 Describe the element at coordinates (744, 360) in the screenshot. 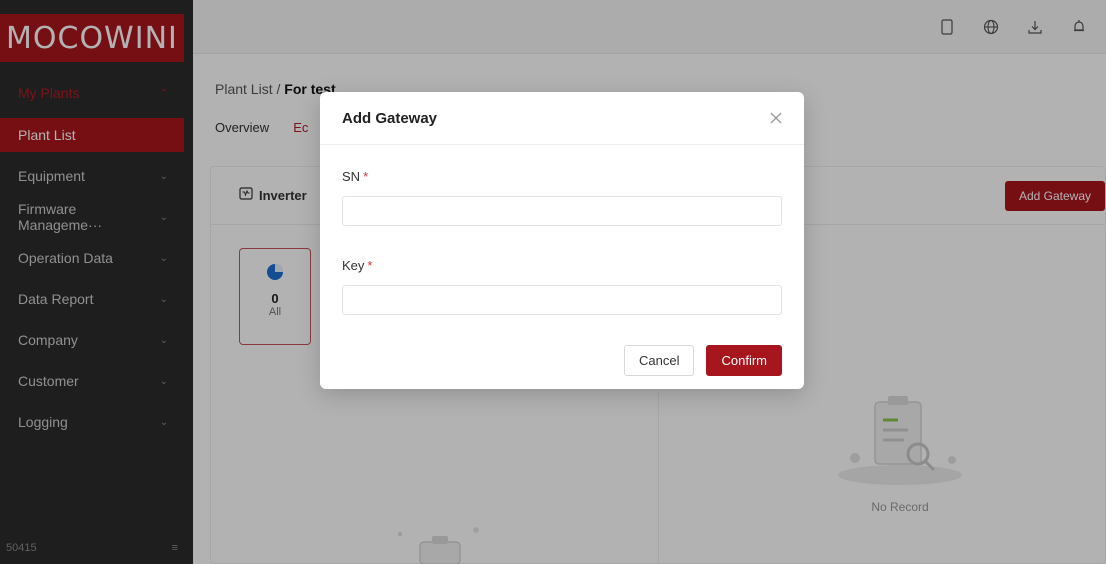

I see `confirm-button: Confirm` at that location.